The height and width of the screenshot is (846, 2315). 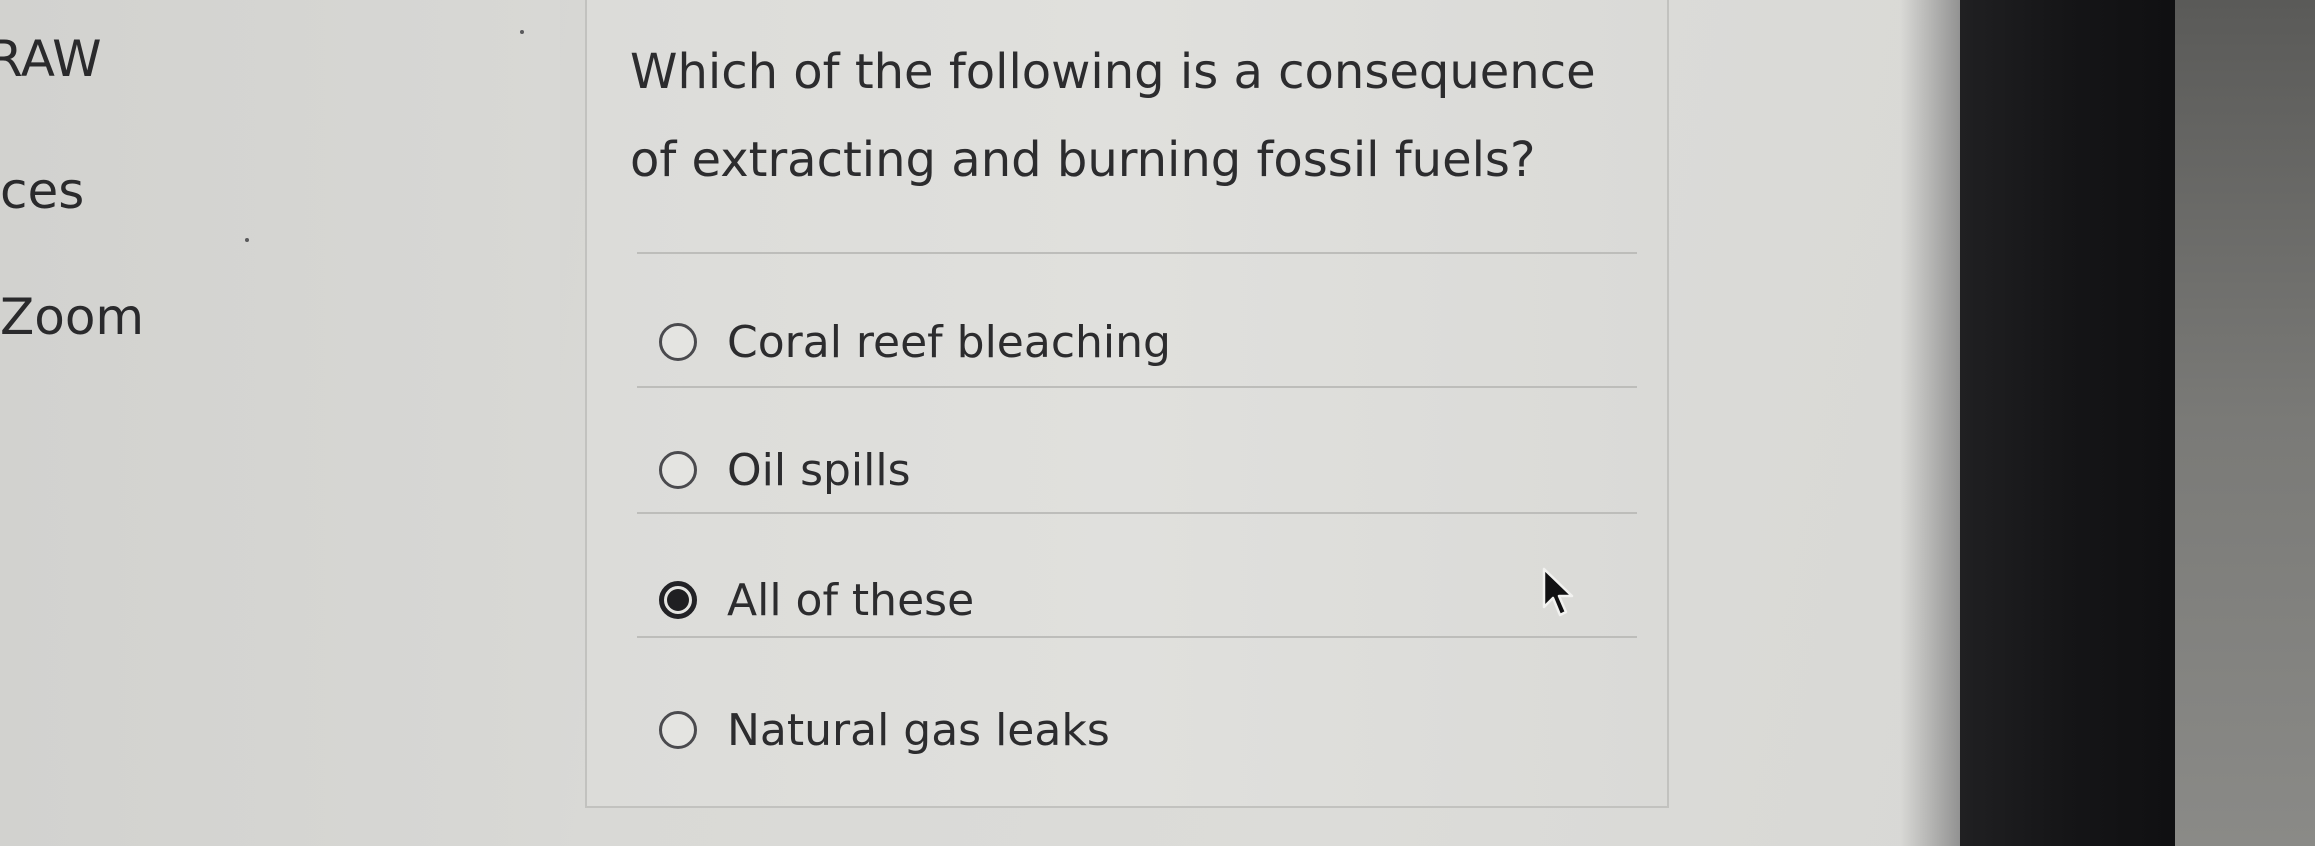 What do you see at coordinates (42, 191) in the screenshot?
I see `sidebar-item-resources: ces` at bounding box center [42, 191].